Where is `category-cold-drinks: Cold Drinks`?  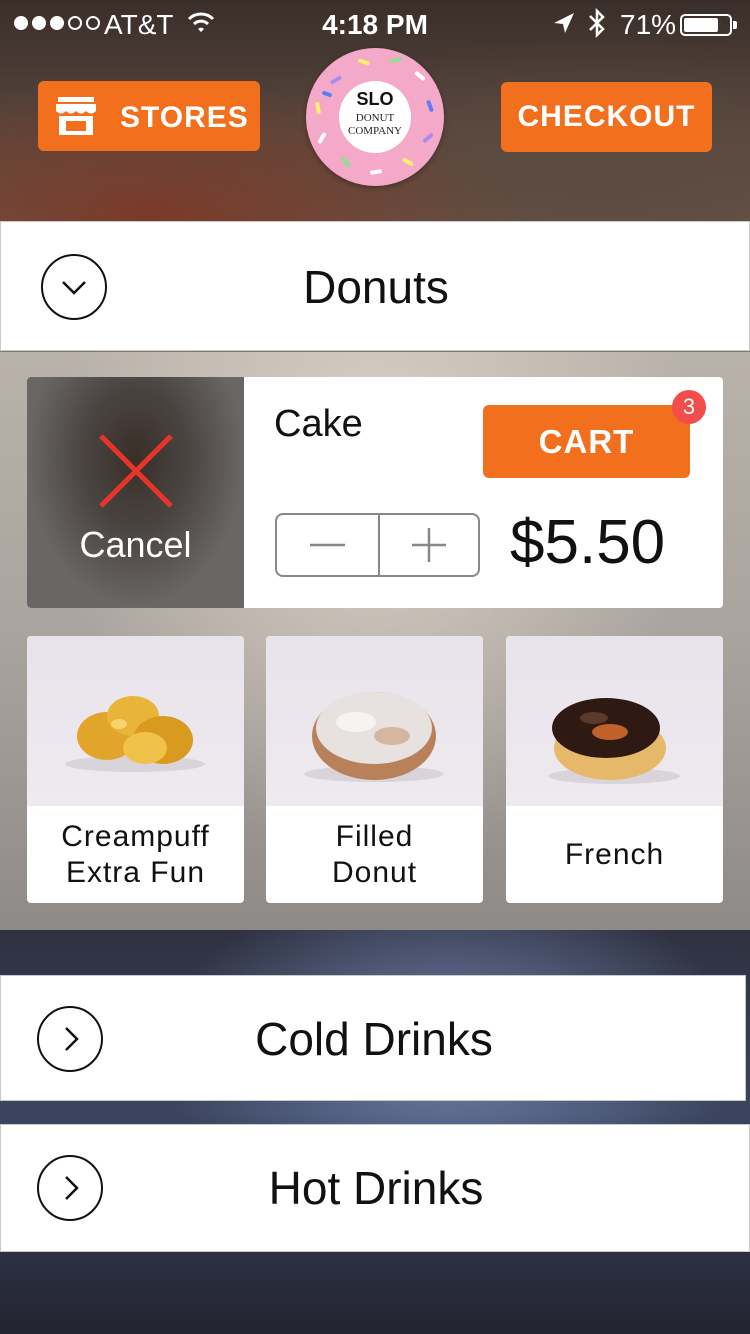 category-cold-drinks: Cold Drinks is located at coordinates (373, 1038).